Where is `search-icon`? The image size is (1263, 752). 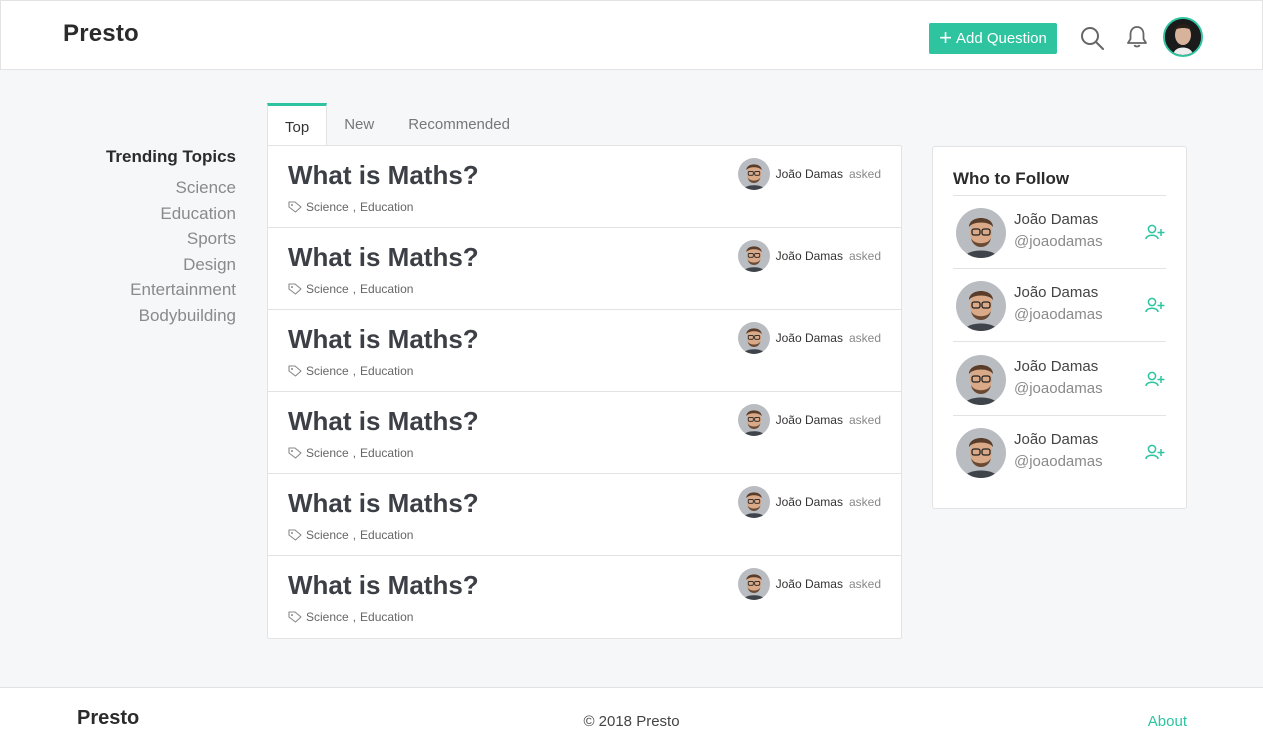
search-icon is located at coordinates (1092, 38).